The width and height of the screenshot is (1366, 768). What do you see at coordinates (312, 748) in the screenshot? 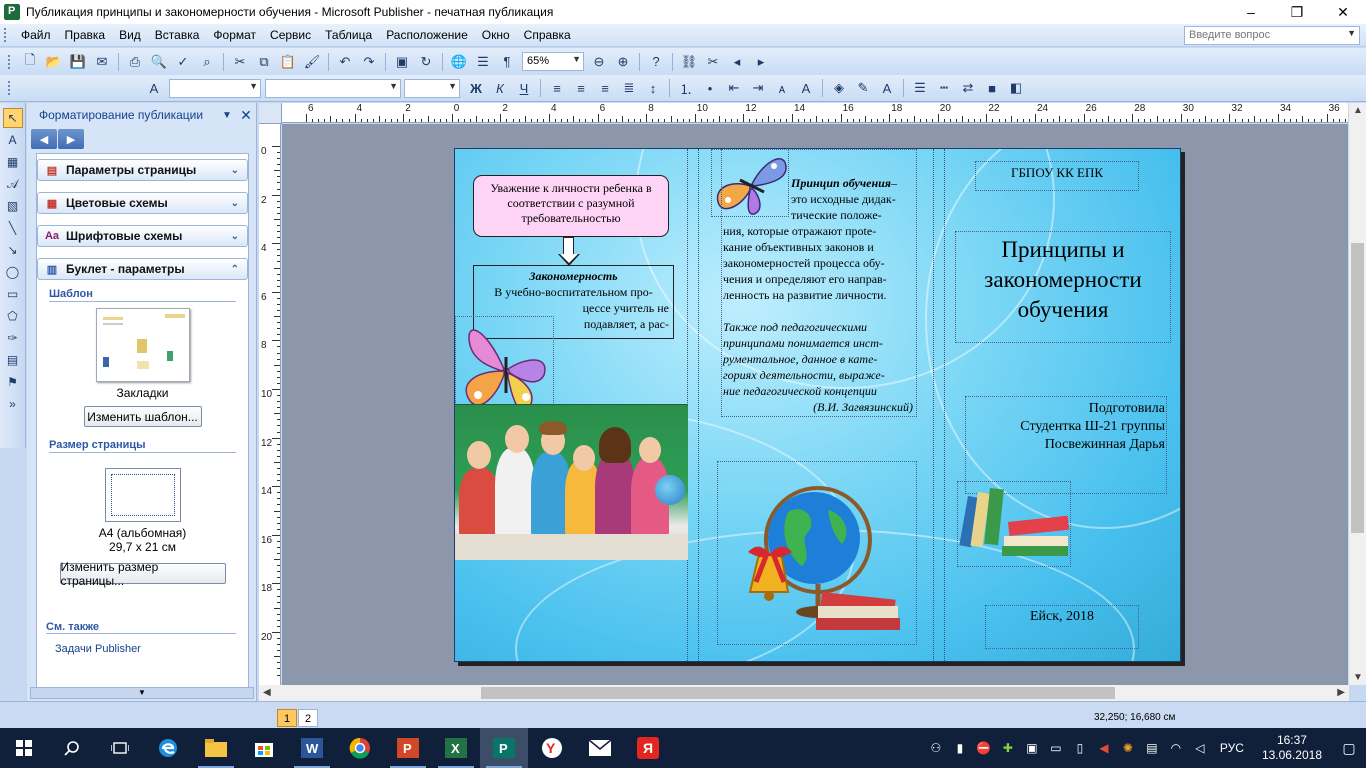
I see `word-button: W` at bounding box center [312, 748].